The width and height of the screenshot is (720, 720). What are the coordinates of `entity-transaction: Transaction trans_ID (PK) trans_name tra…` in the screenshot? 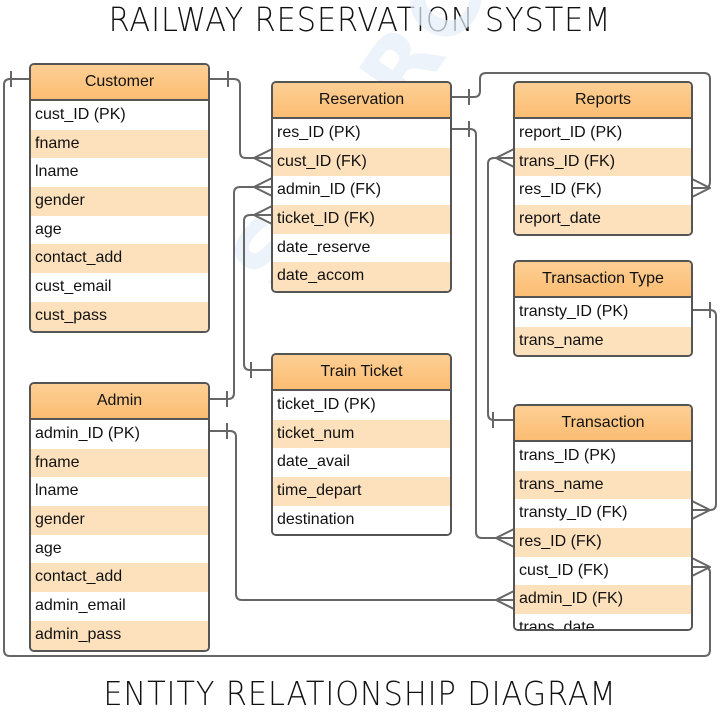 It's located at (603, 517).